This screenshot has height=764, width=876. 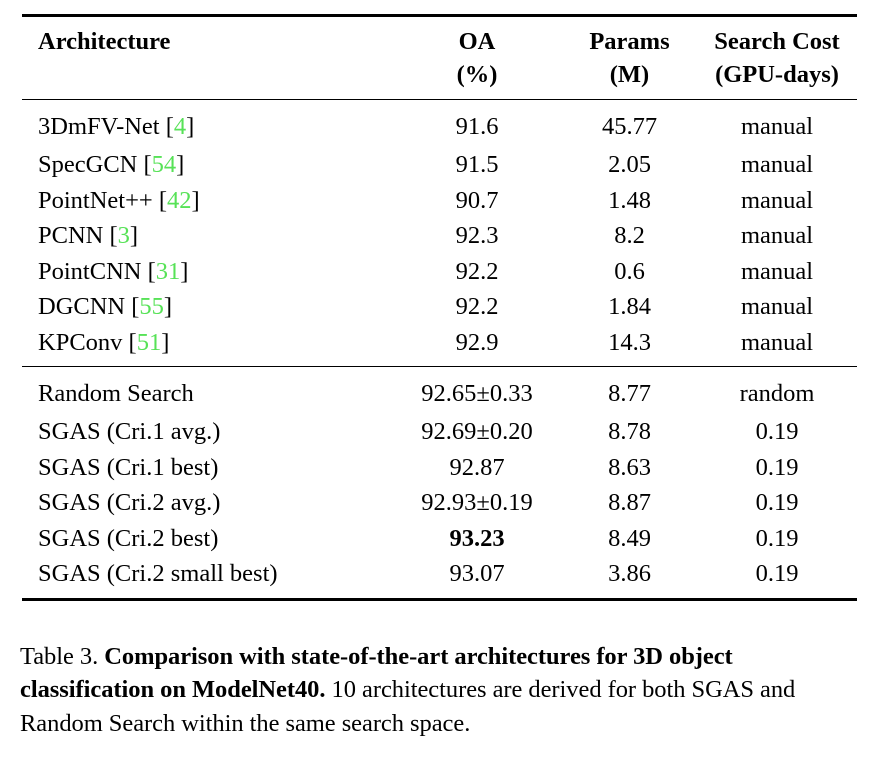 What do you see at coordinates (207, 390) in the screenshot?
I see `cell-architecture: Random Search` at bounding box center [207, 390].